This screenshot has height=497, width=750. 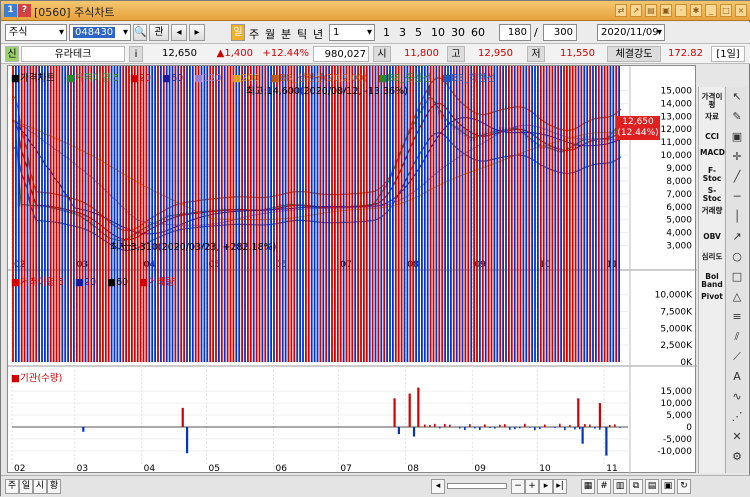 What do you see at coordinates (737, 357) in the screenshot?
I see `fan-icon: ⟋` at bounding box center [737, 357].